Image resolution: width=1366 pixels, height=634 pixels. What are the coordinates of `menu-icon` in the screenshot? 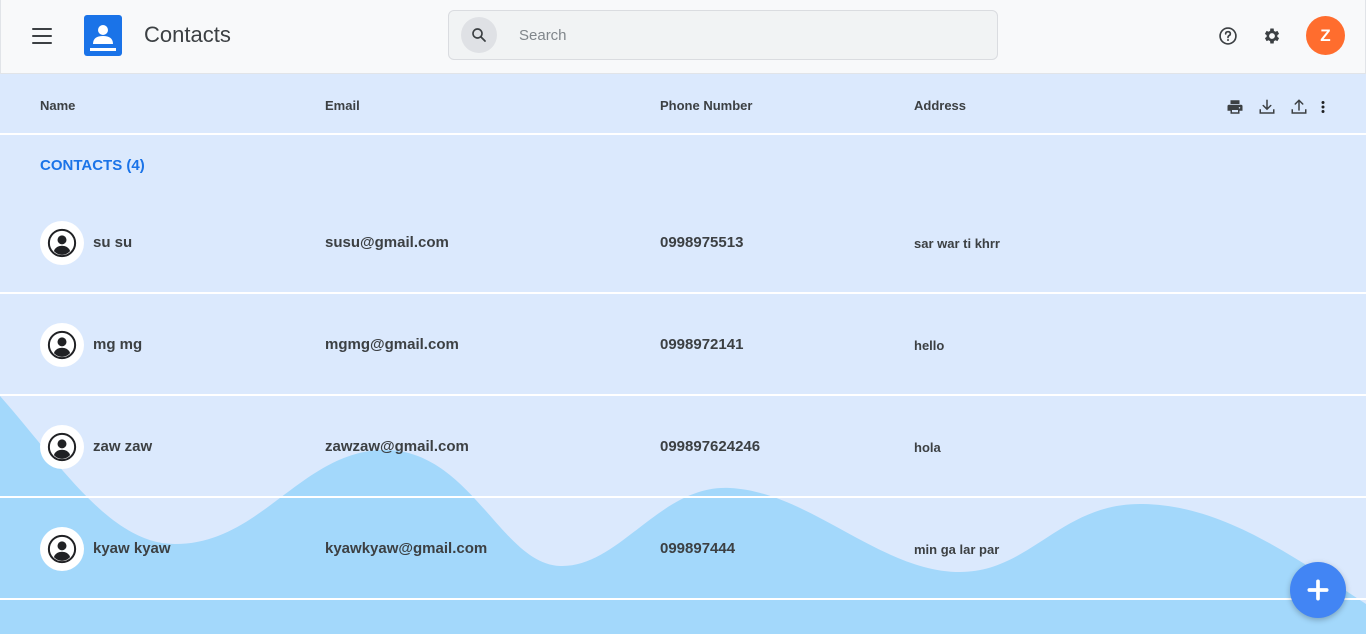 It's located at (42, 36).